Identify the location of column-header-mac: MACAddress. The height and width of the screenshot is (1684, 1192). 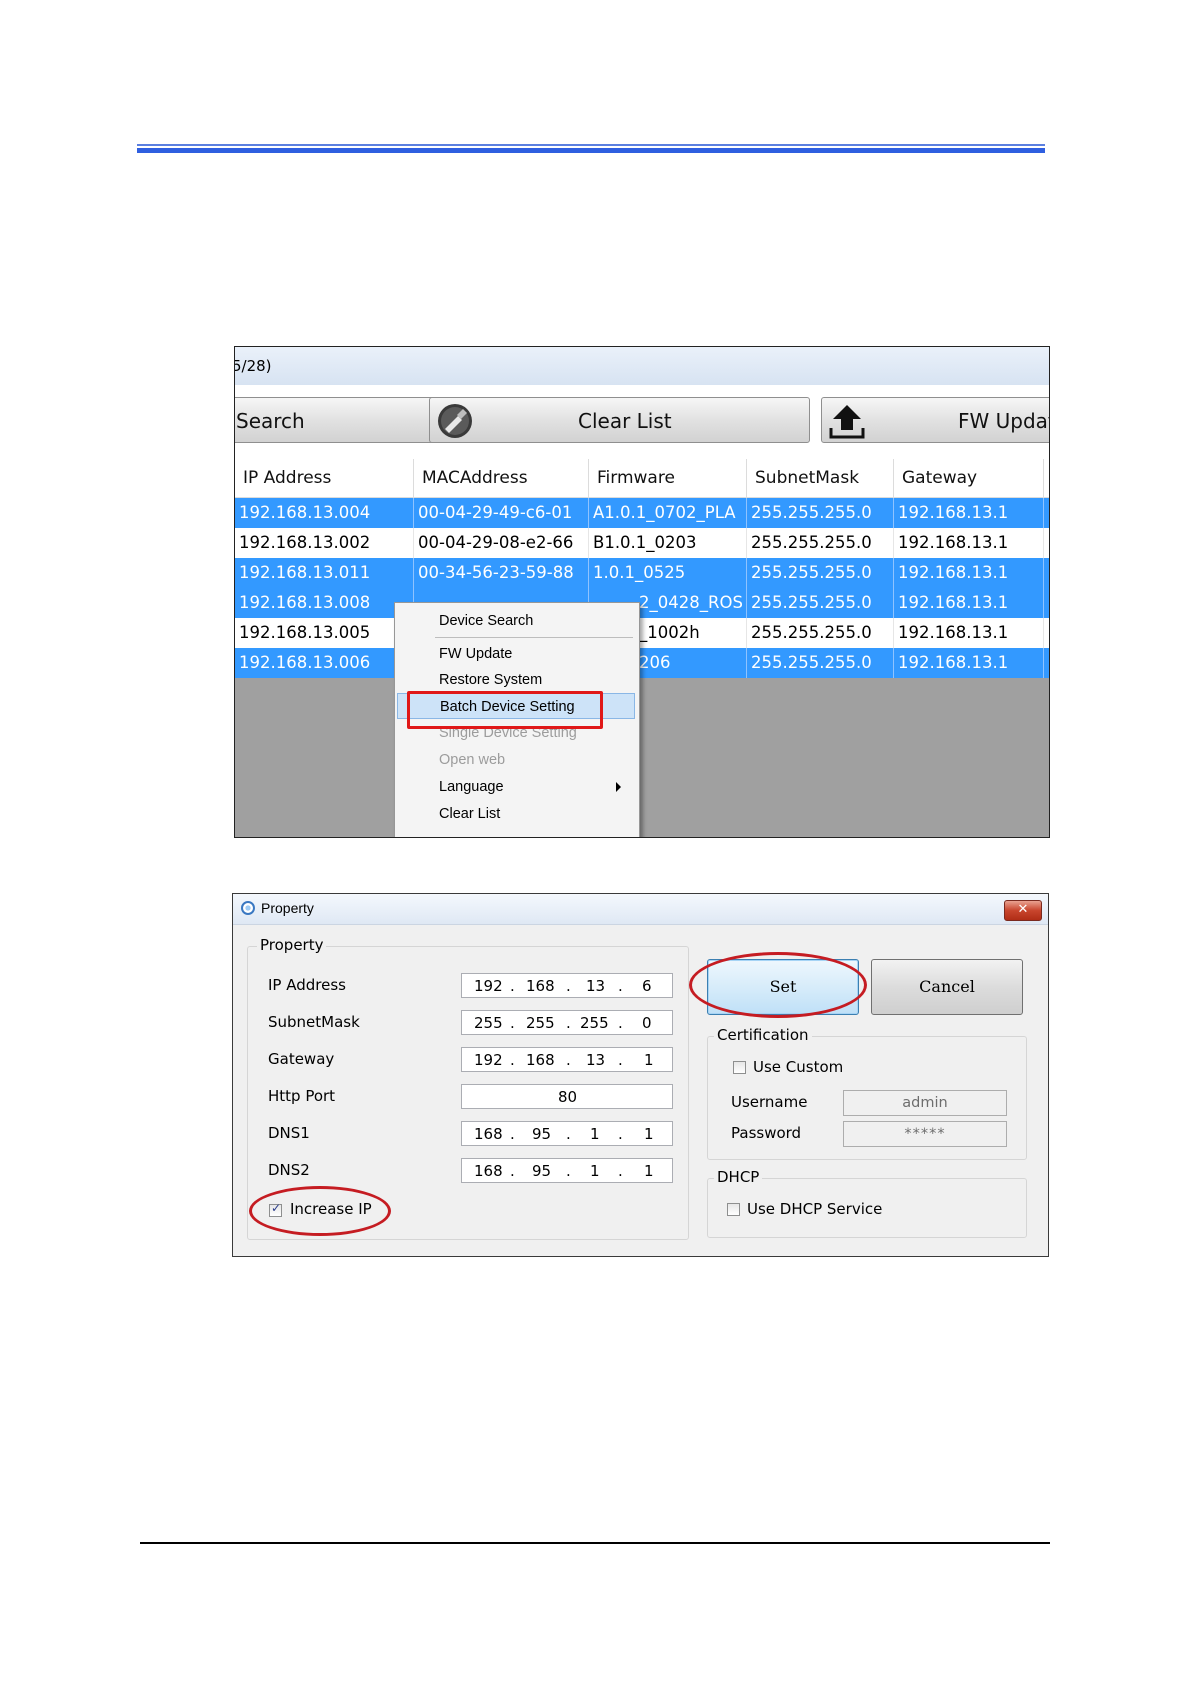
(501, 478).